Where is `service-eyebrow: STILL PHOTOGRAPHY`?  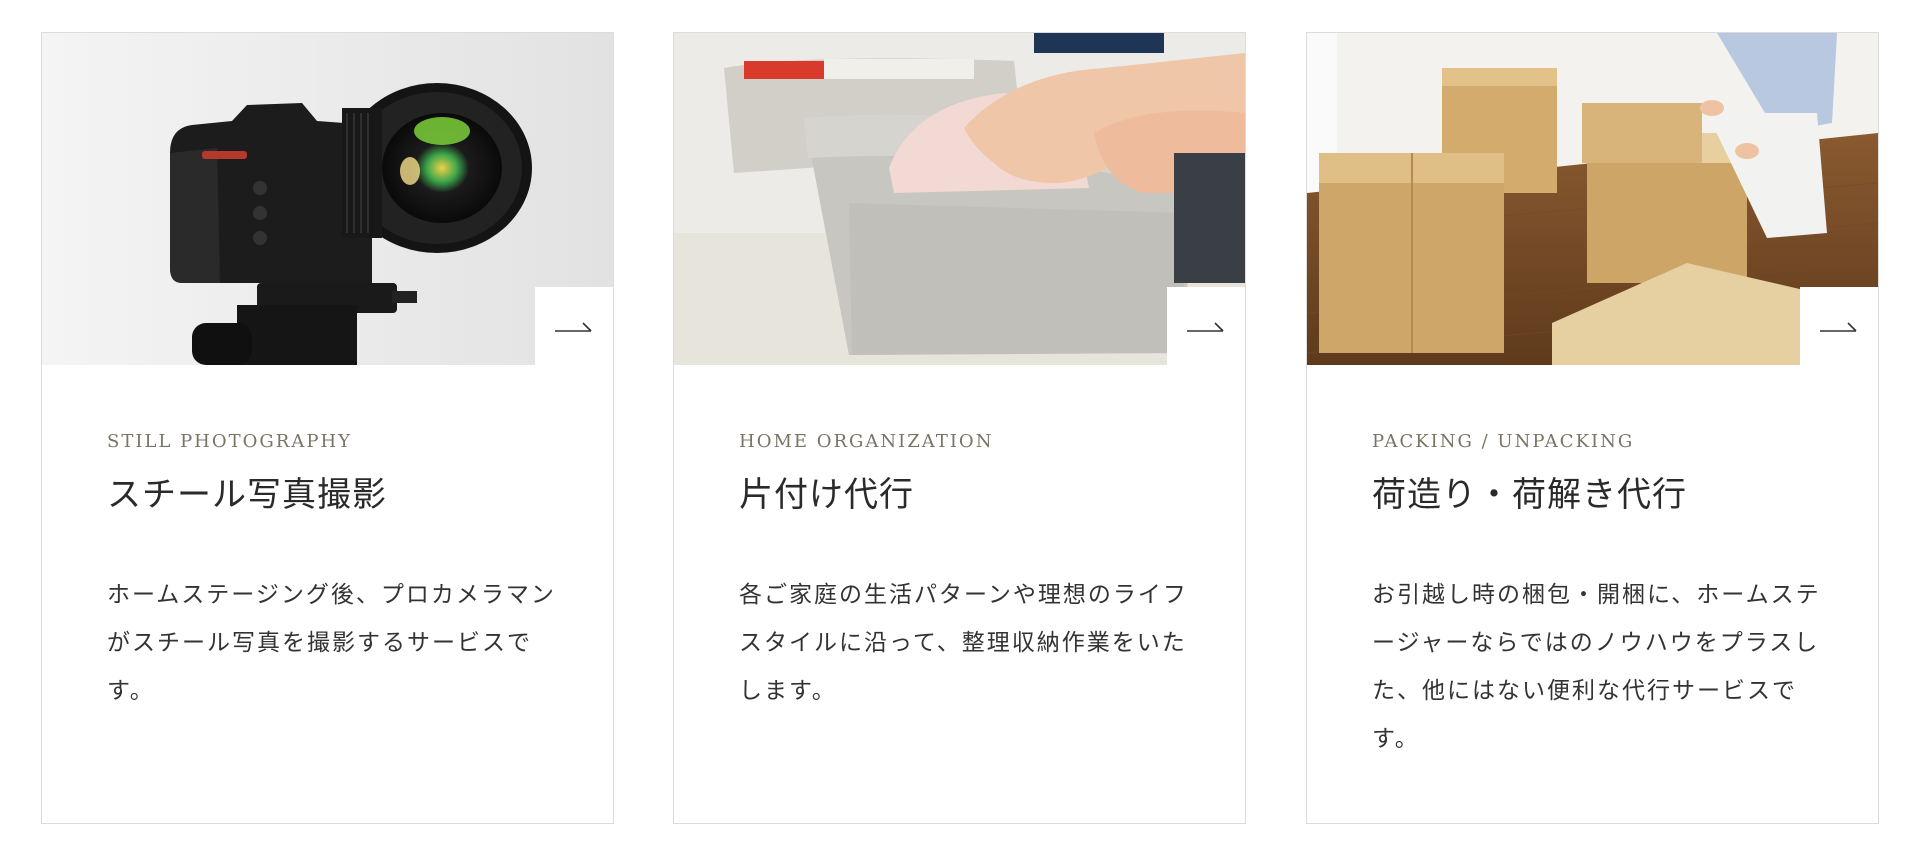 service-eyebrow: STILL PHOTOGRAPHY is located at coordinates (230, 441).